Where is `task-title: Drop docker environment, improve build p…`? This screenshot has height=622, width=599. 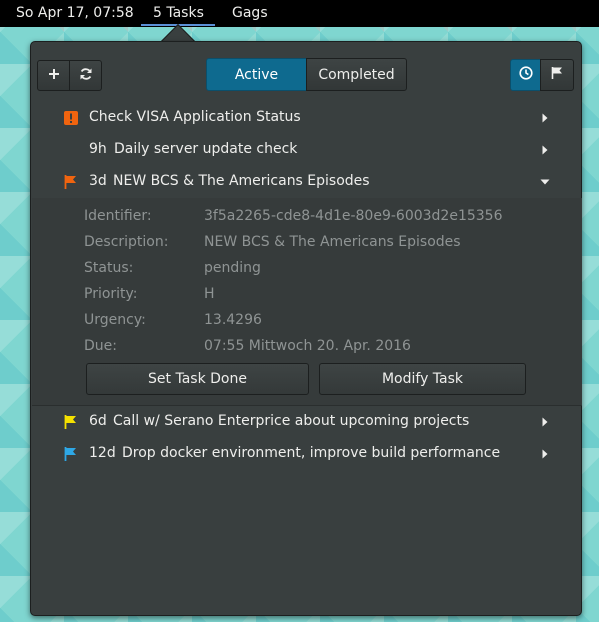 task-title: Drop docker environment, improve build p… is located at coordinates (311, 453).